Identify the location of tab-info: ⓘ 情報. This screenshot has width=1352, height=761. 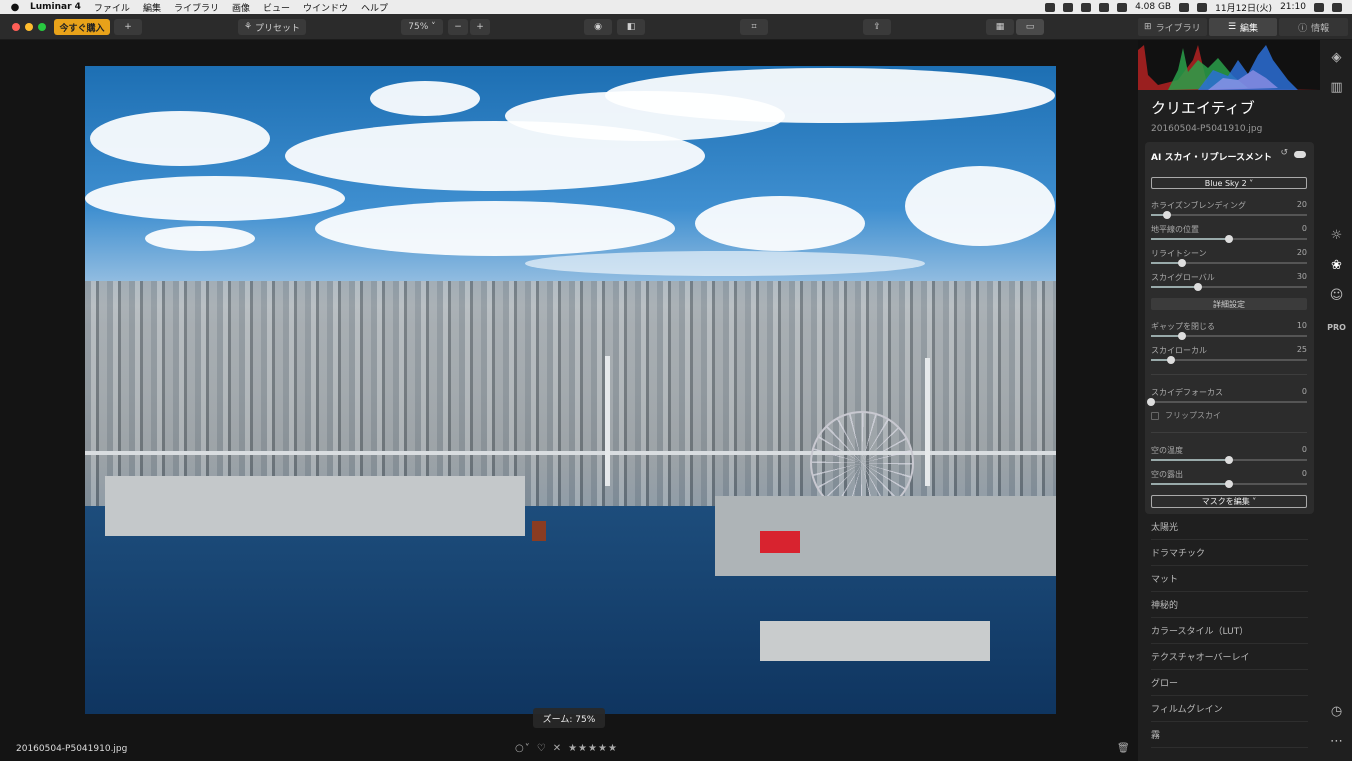
(1314, 27).